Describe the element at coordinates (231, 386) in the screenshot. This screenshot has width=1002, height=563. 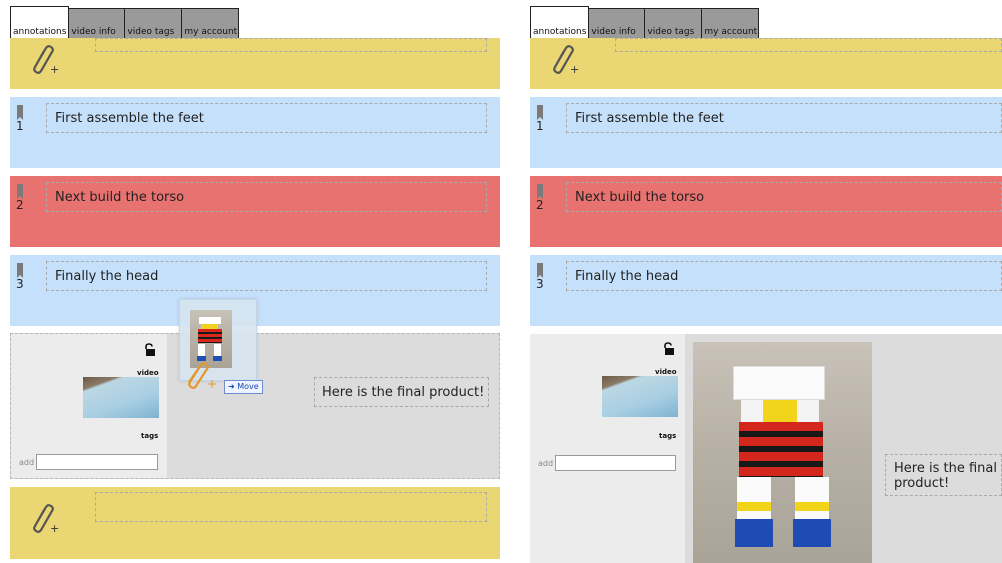
I see `arrow-right-icon: ➜` at that location.